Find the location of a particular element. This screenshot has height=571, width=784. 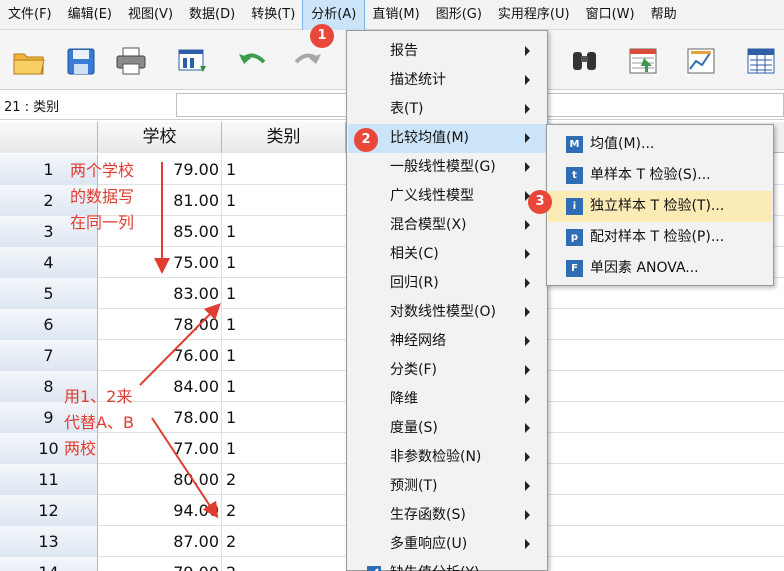

menu-item-label: 一般线性模型(G) is located at coordinates (443, 167).